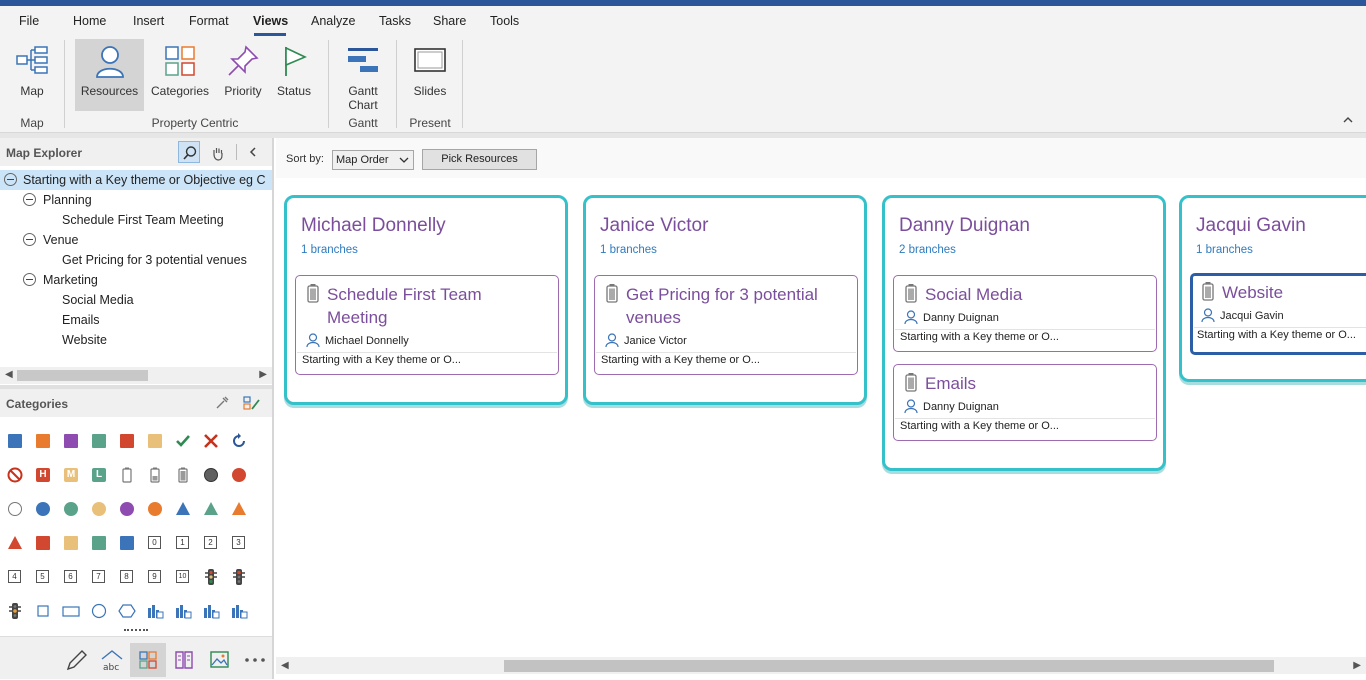 The width and height of the screenshot is (1366, 680). What do you see at coordinates (184, 660) in the screenshot?
I see `book-icon` at bounding box center [184, 660].